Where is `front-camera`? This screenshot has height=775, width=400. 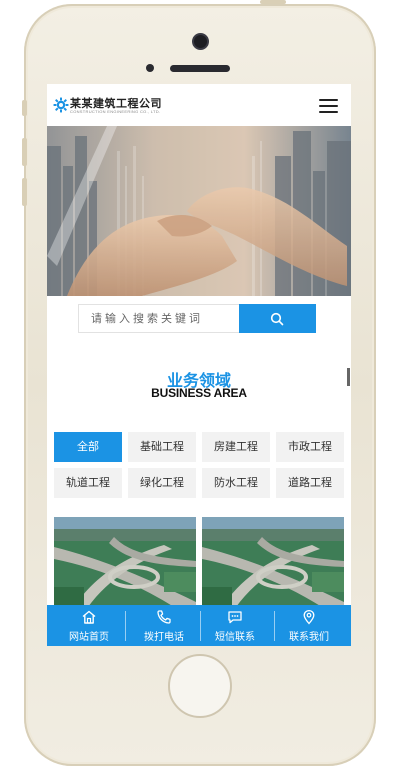 front-camera is located at coordinates (200, 41).